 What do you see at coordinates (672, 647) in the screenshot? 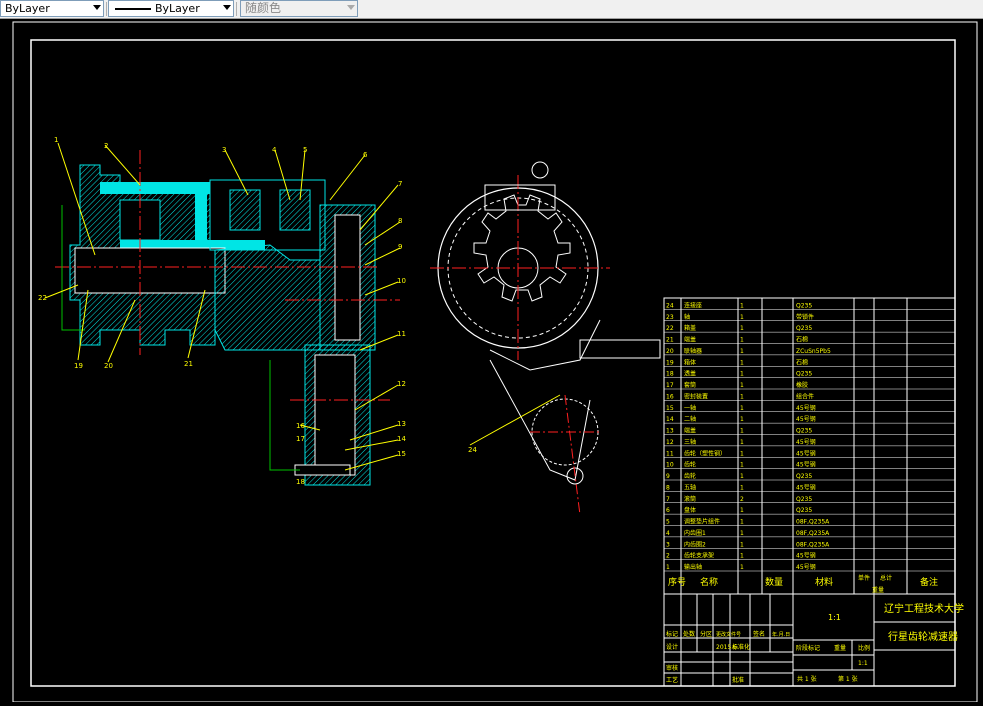
I see `design-label: 设计` at bounding box center [672, 647].